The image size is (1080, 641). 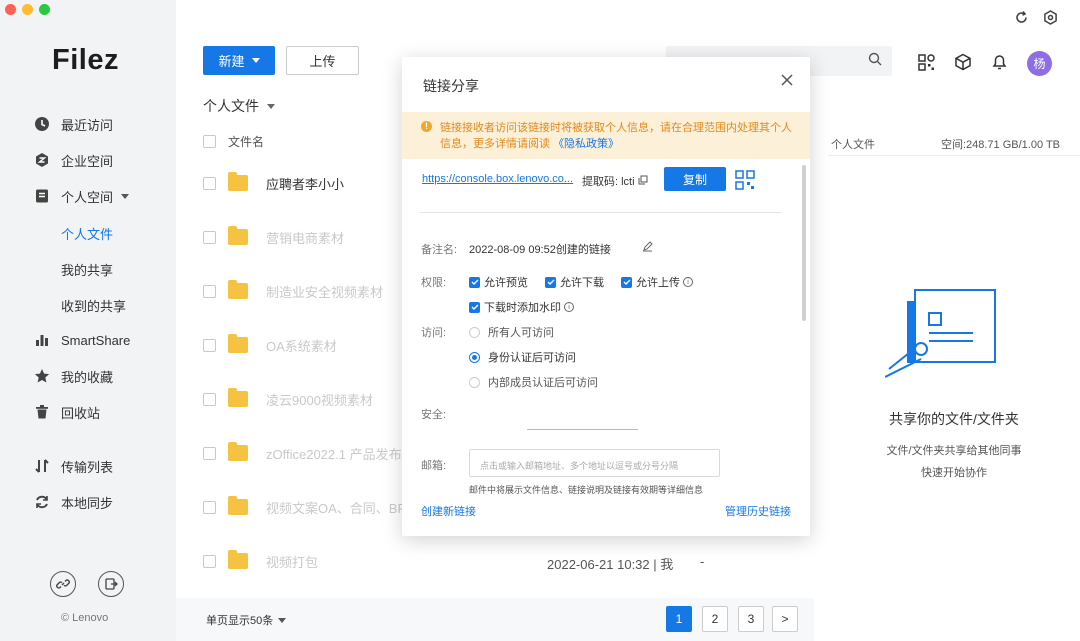 I want to click on permission-watermark: 下载时添加水印 i, so click(x=521, y=307).